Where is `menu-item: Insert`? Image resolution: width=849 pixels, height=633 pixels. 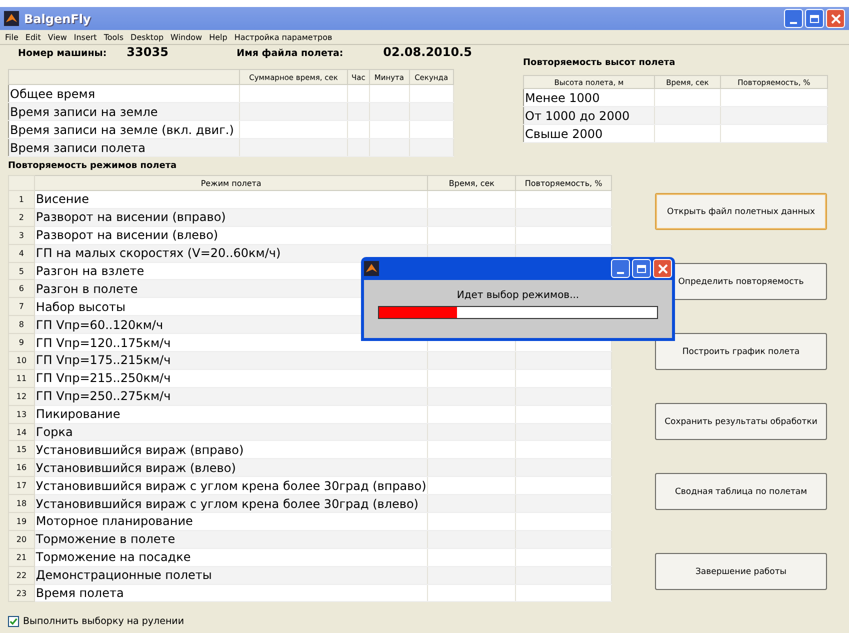 menu-item: Insert is located at coordinates (85, 37).